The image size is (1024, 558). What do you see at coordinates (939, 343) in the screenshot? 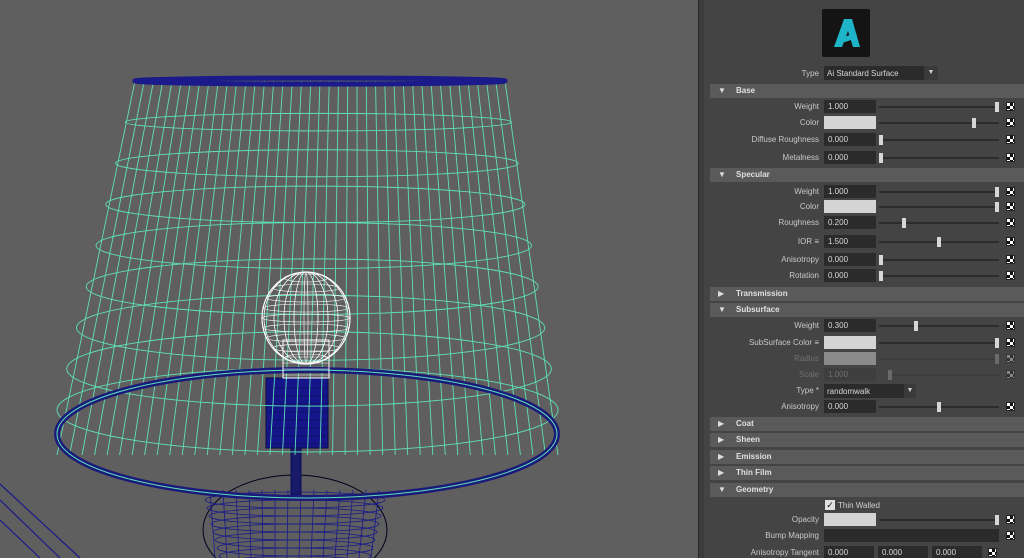
I see `subsurface-color-slider` at bounding box center [939, 343].